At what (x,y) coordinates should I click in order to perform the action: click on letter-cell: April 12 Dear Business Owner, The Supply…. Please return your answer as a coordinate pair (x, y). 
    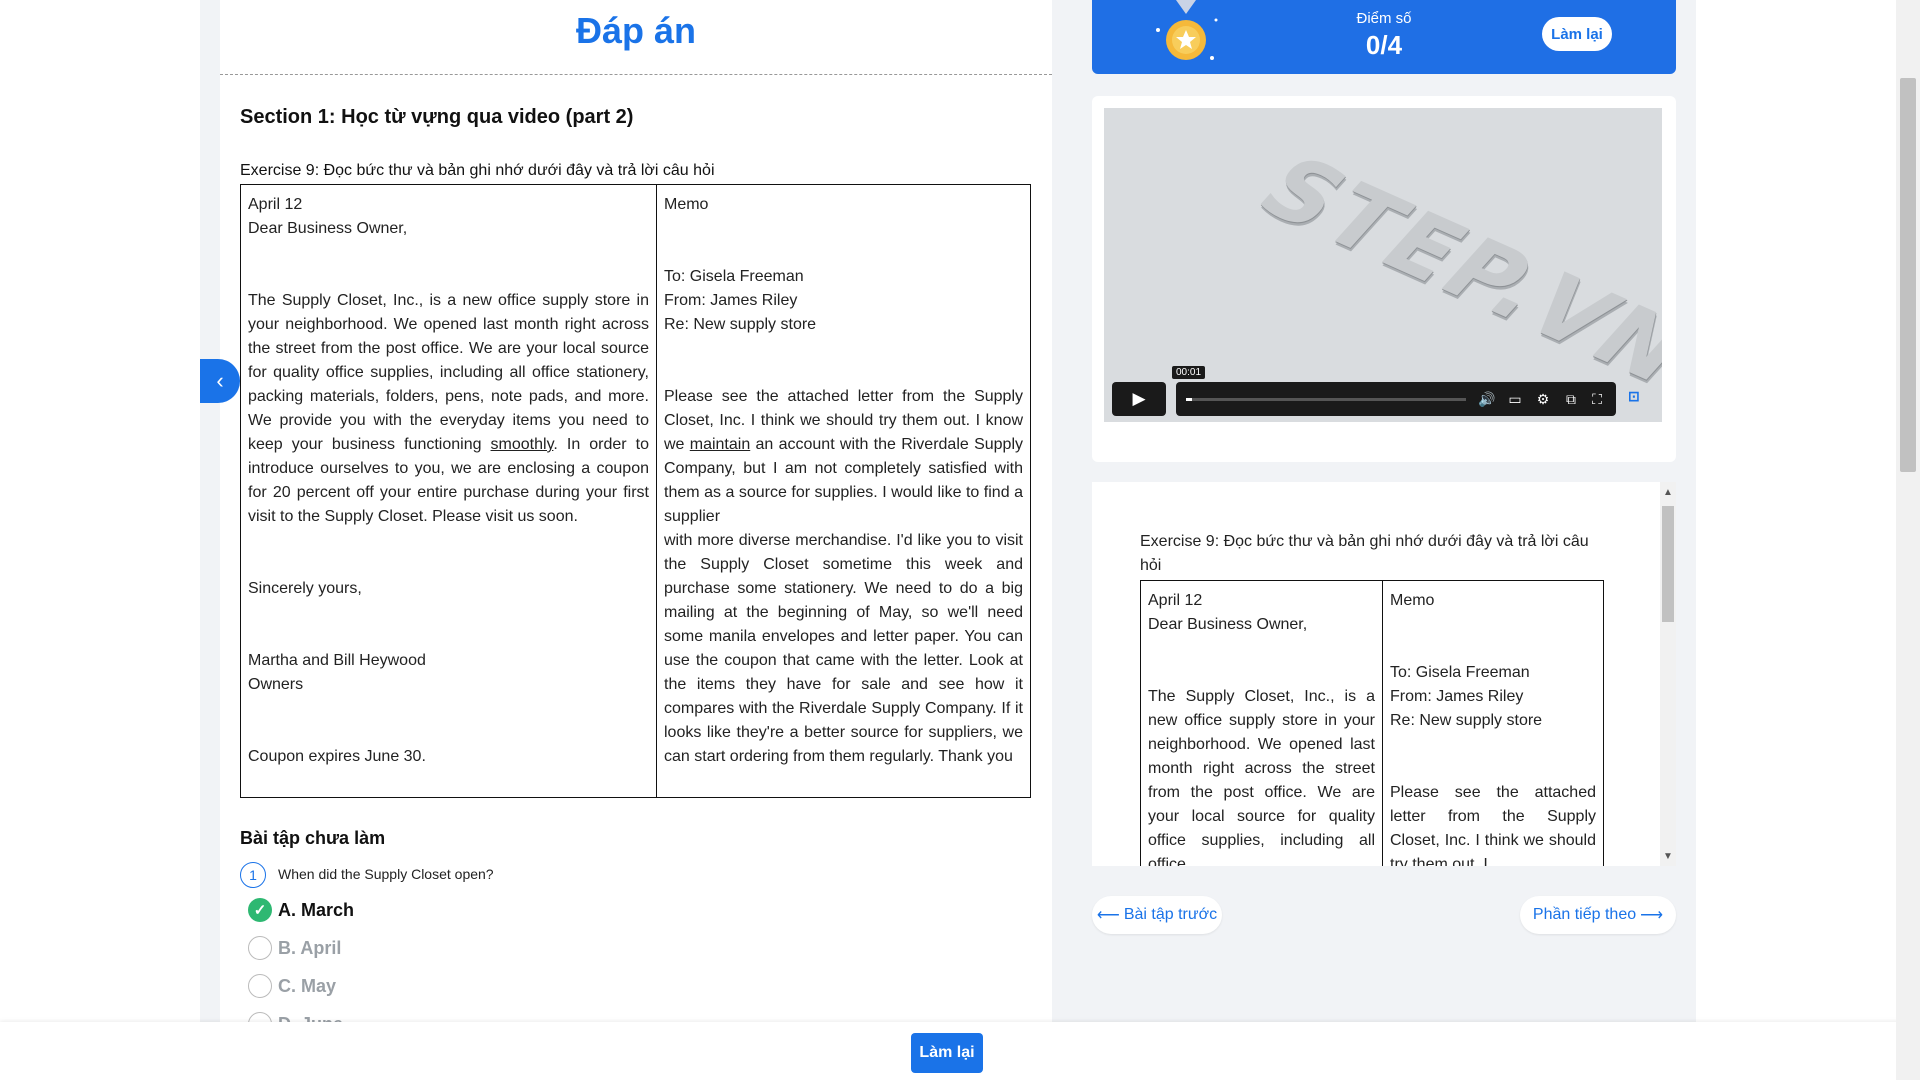
    Looking at the image, I should click on (449, 491).